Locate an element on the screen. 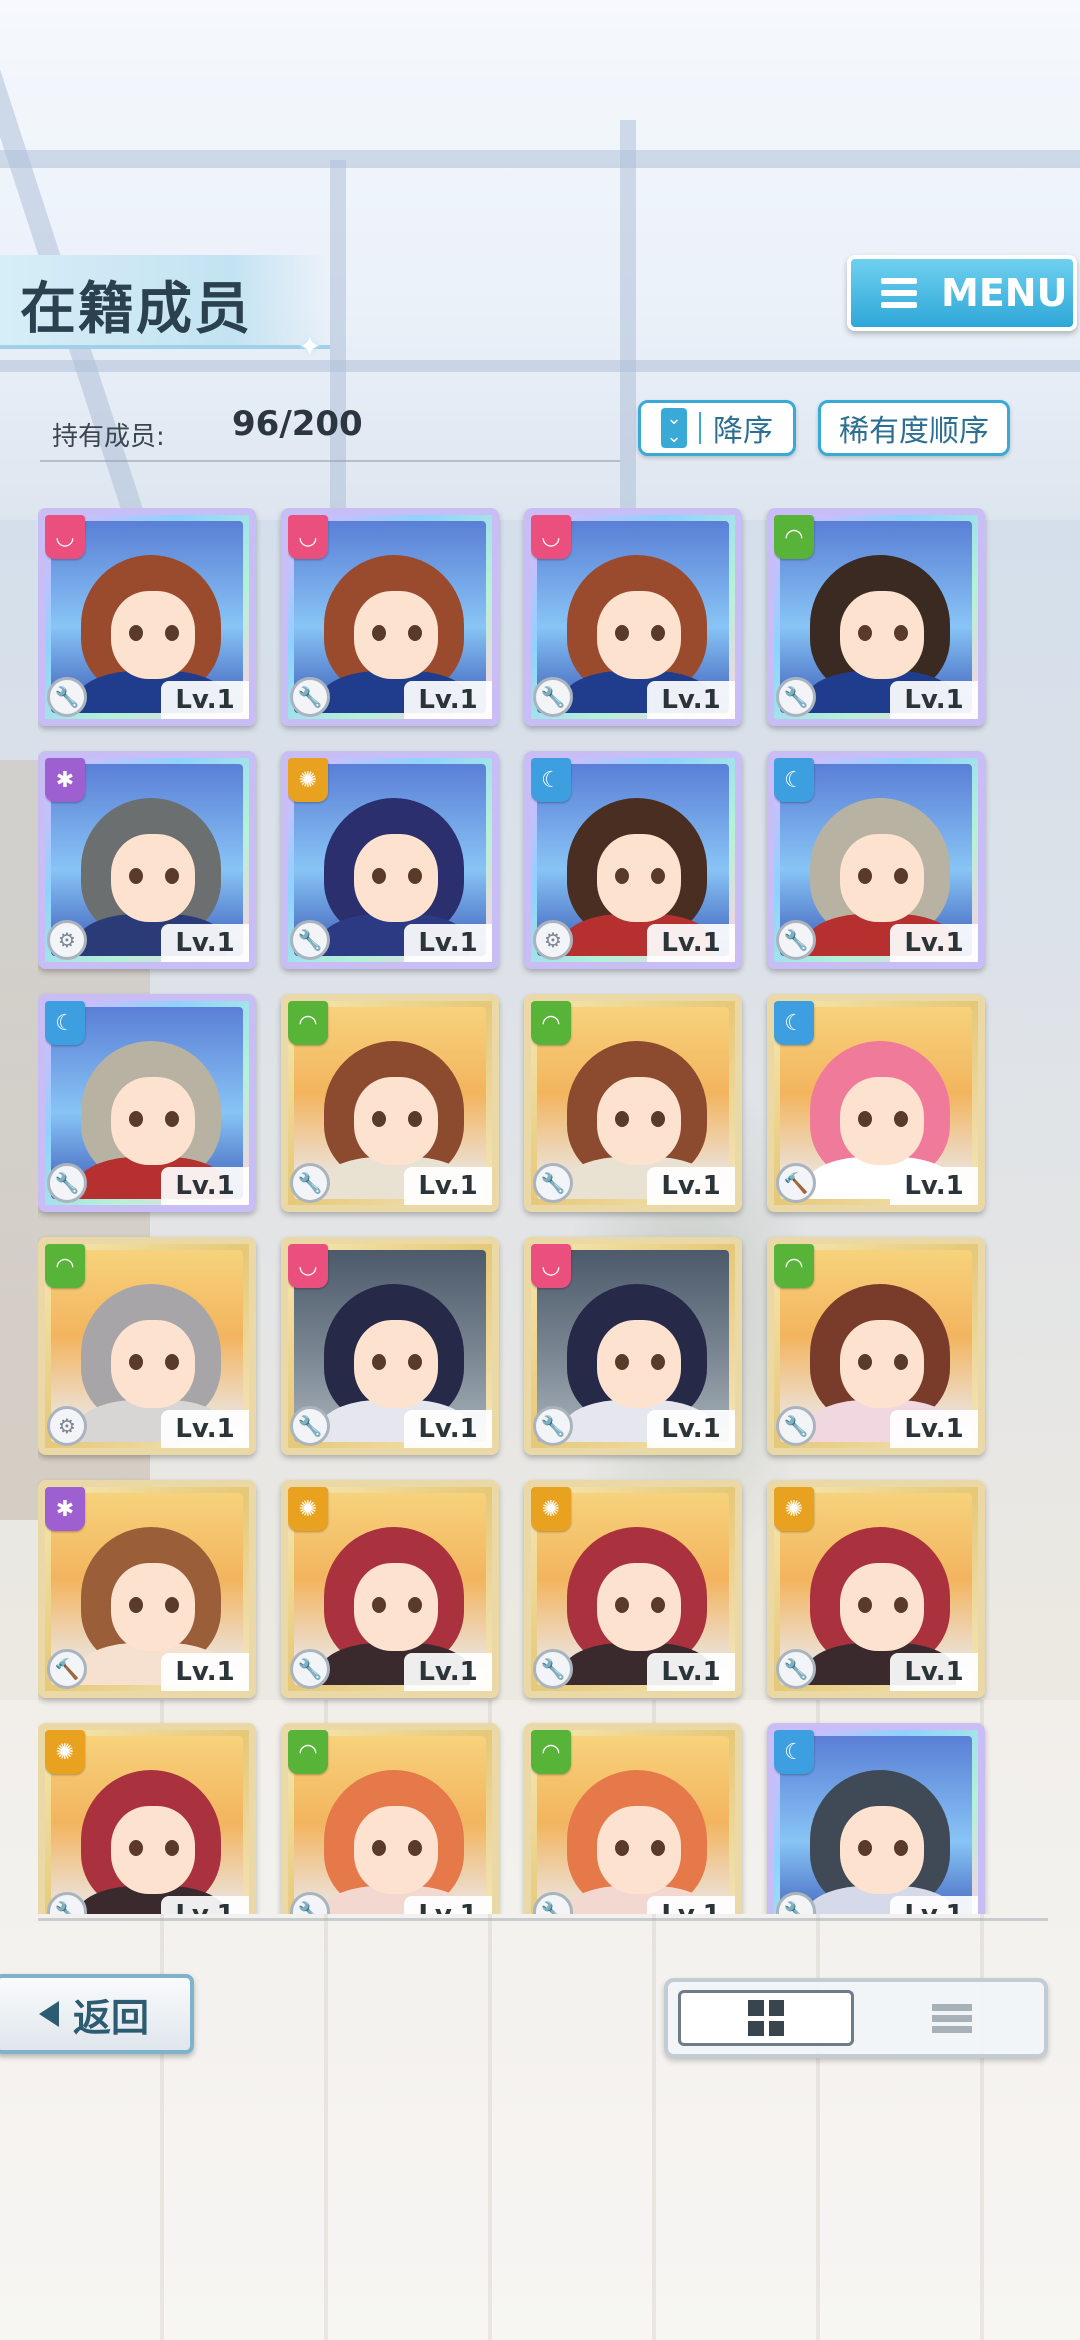 The image size is (1080, 2340). member-card: ◠ ⚙ Lv.1 is located at coordinates (147, 1346).